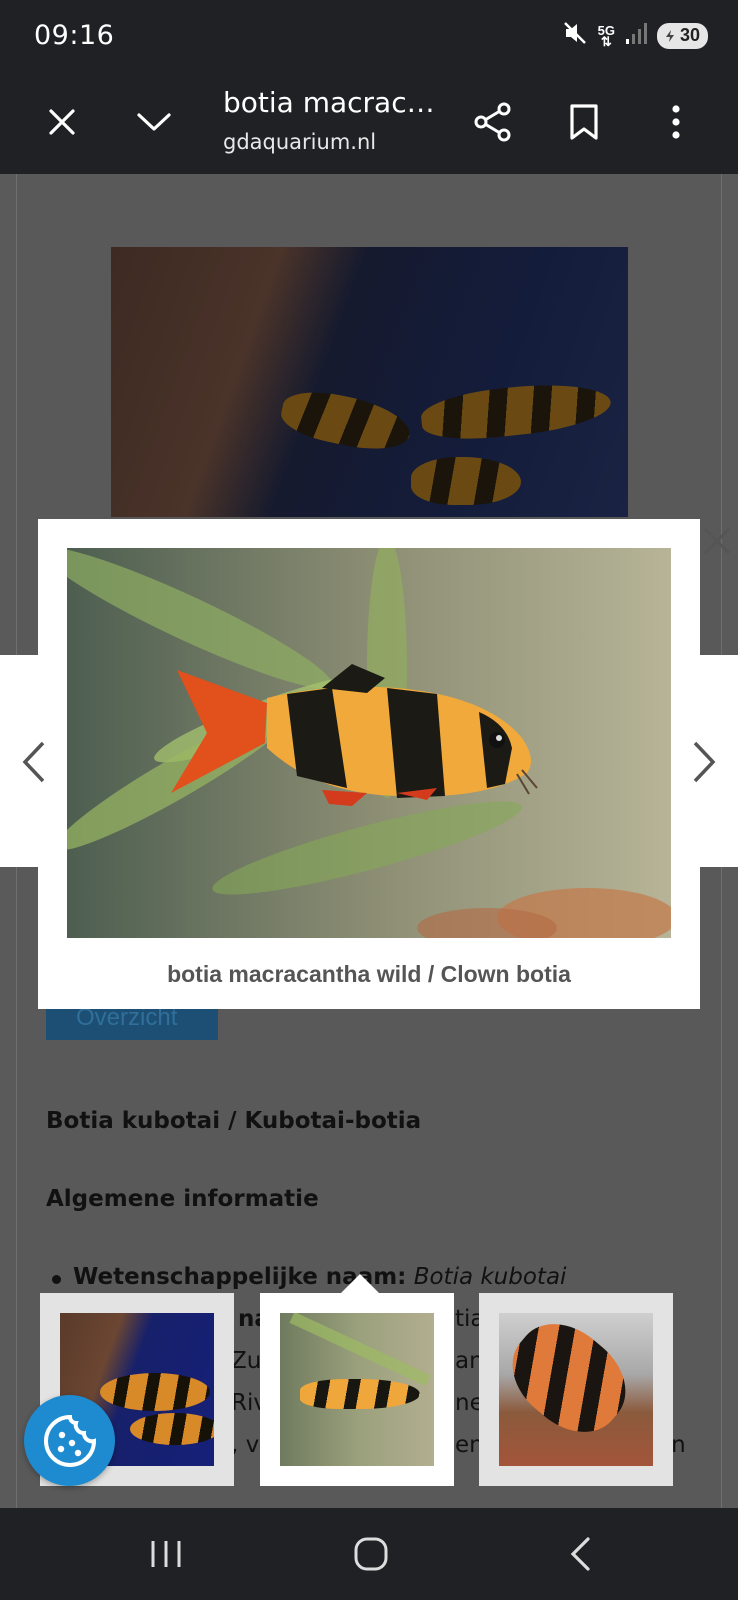 The height and width of the screenshot is (1600, 738). What do you see at coordinates (606, 30) in the screenshot?
I see `network-label: 5G` at bounding box center [606, 30].